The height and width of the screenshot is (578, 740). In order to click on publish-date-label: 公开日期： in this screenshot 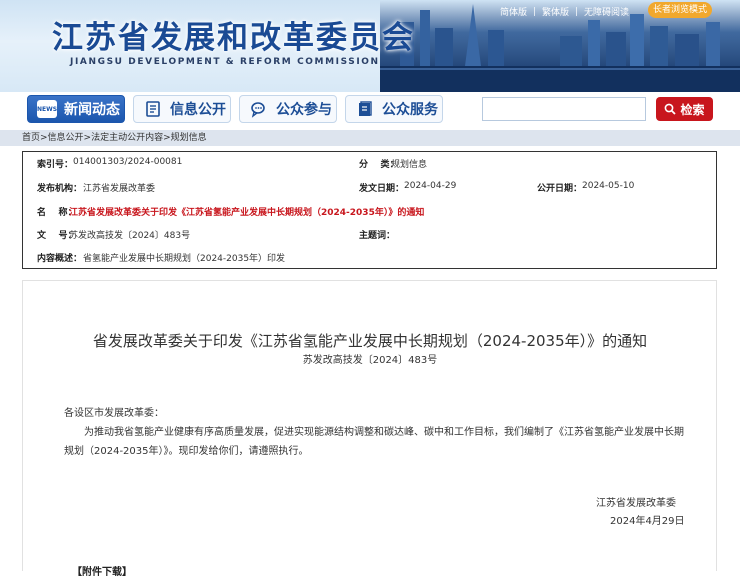, I will do `click(560, 189)`.